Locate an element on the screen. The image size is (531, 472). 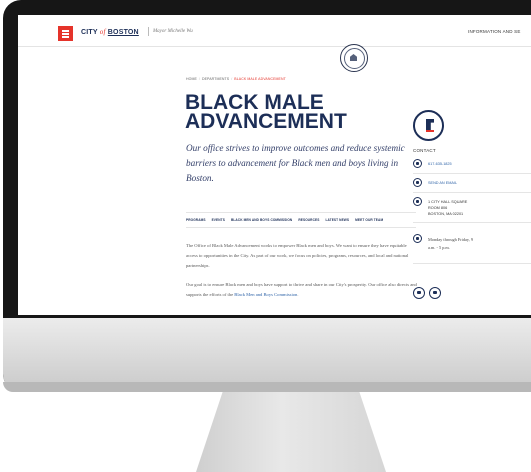
city-seal-icon is located at coordinates (354, 58).